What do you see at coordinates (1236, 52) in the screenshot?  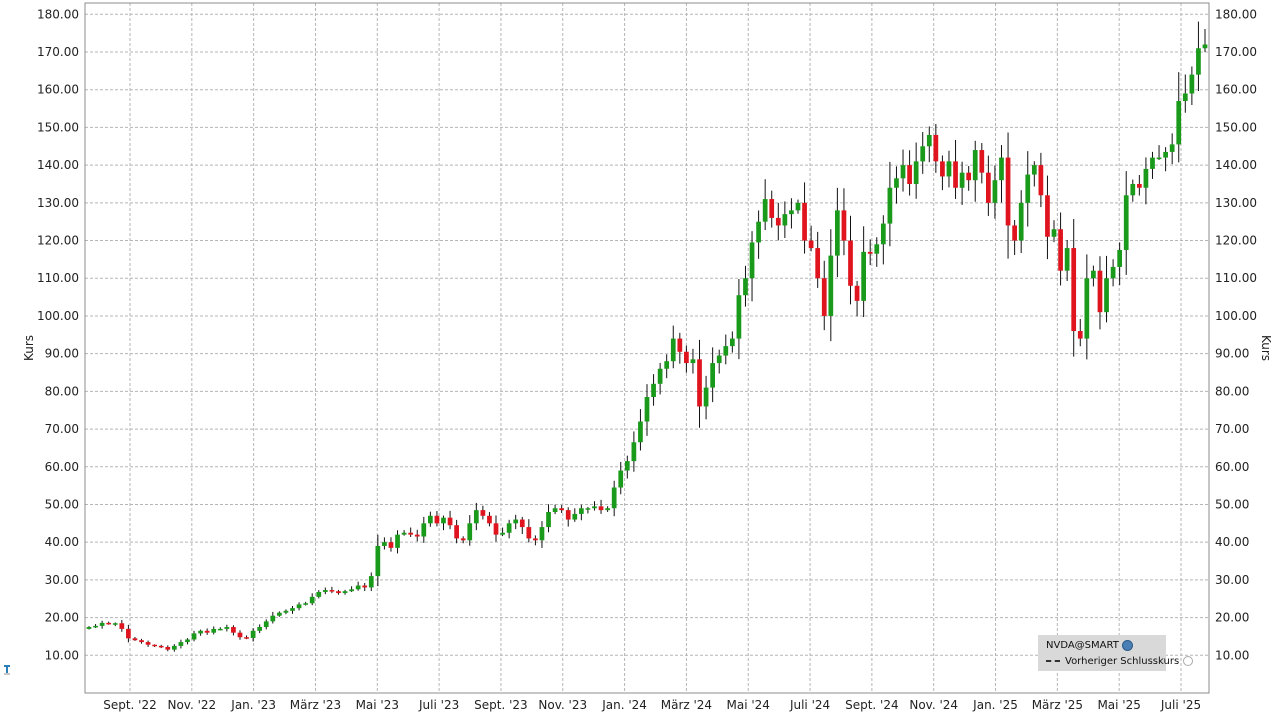 I see `y-tick-label-right: 170.00` at bounding box center [1236, 52].